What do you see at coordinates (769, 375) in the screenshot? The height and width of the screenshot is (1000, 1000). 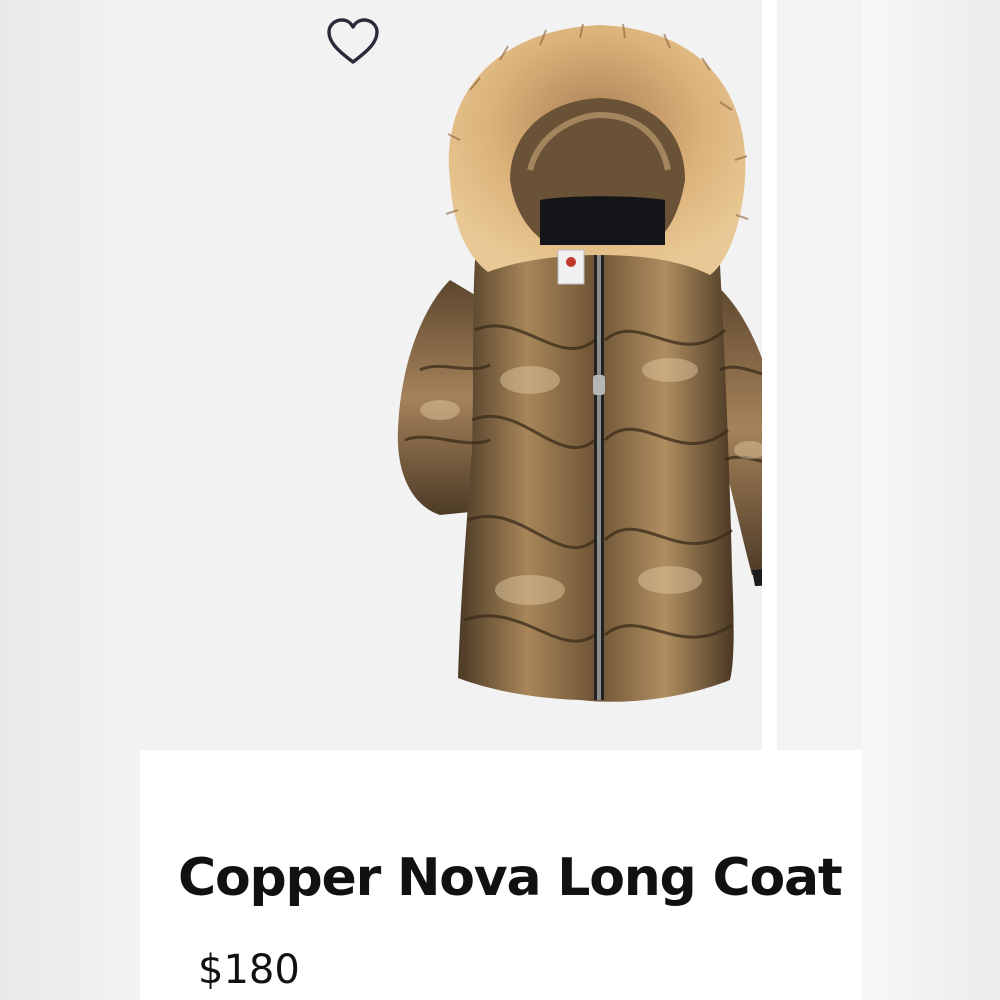 I see `card-gutter` at bounding box center [769, 375].